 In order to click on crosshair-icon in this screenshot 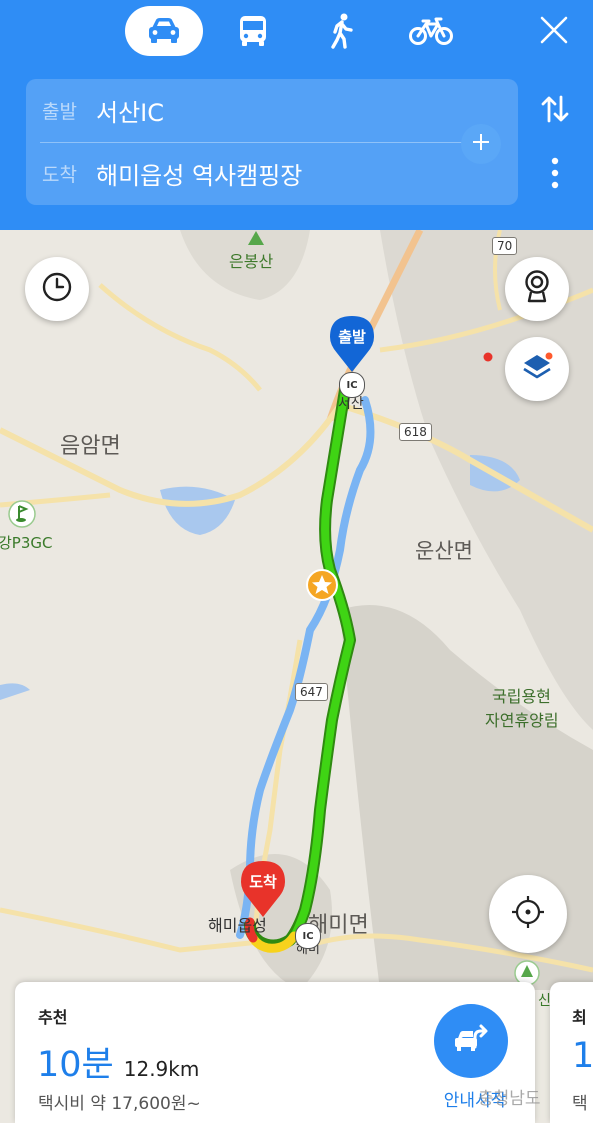, I will do `click(528, 914)`.